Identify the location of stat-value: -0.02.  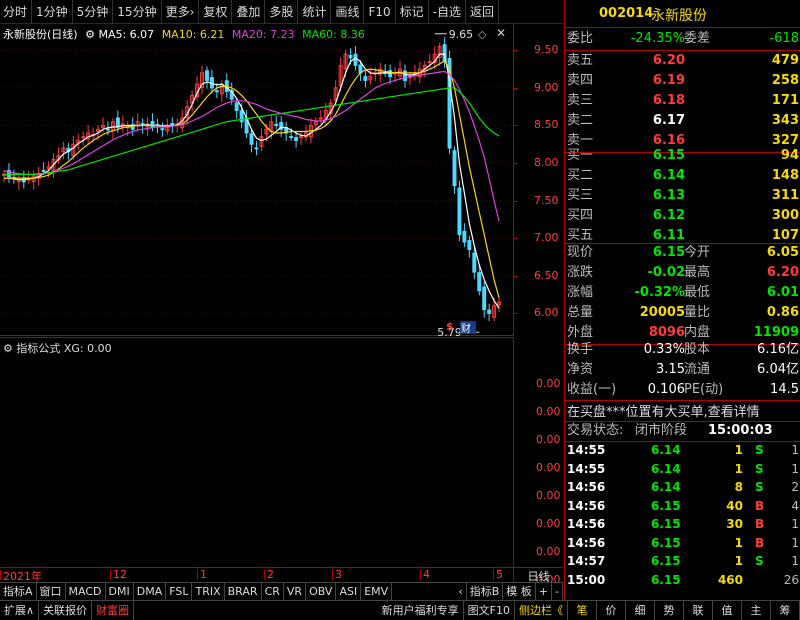
(666, 272).